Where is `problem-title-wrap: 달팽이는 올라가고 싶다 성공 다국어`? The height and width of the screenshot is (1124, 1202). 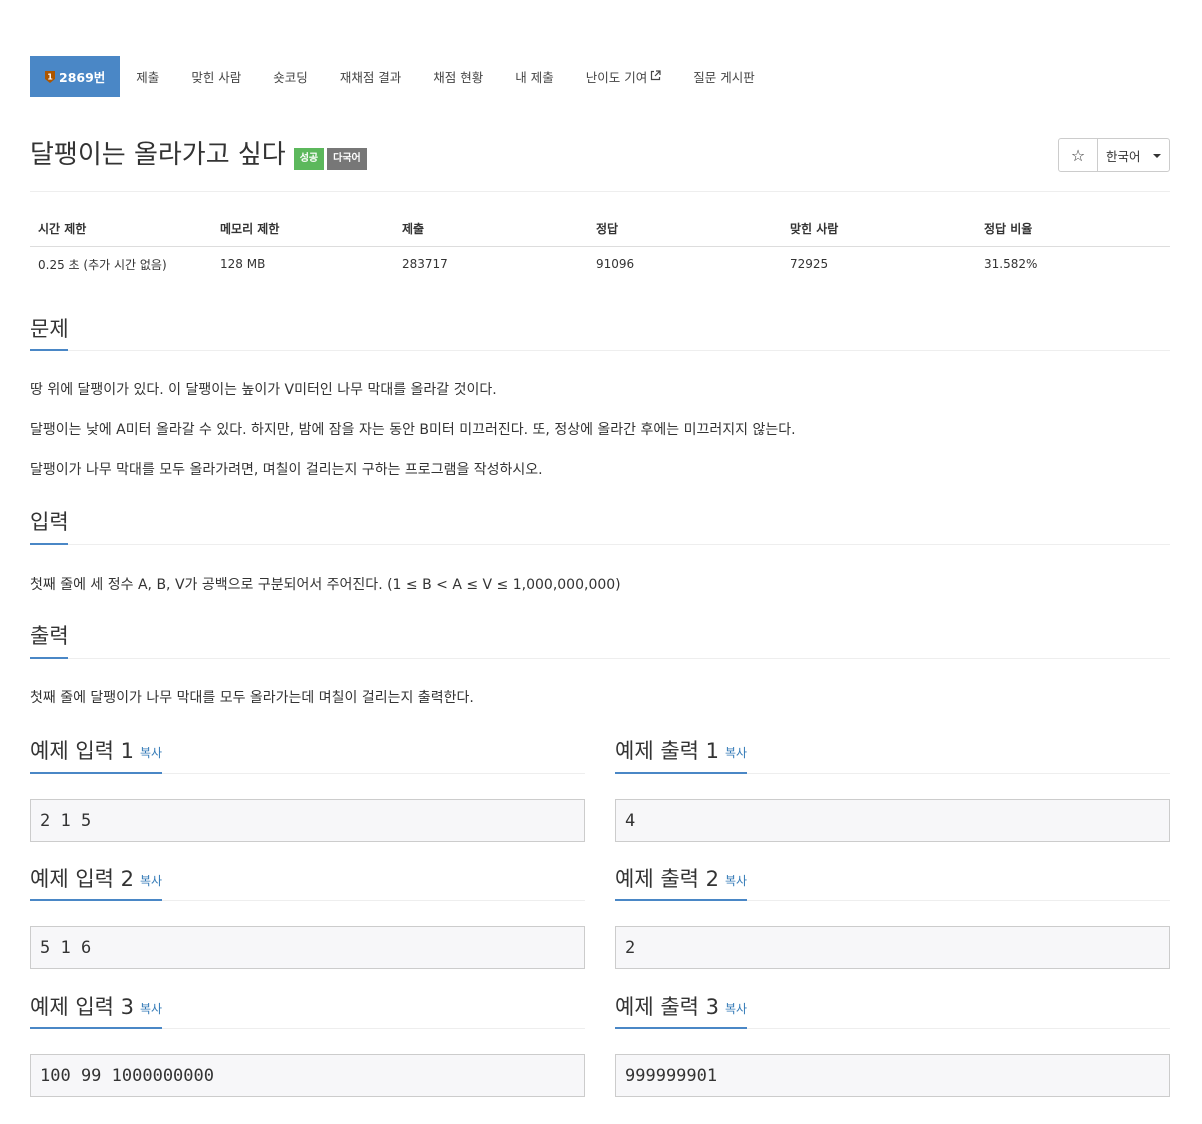
problem-title-wrap: 달팽이는 올라가고 싶다 성공 다국어 is located at coordinates (198, 155).